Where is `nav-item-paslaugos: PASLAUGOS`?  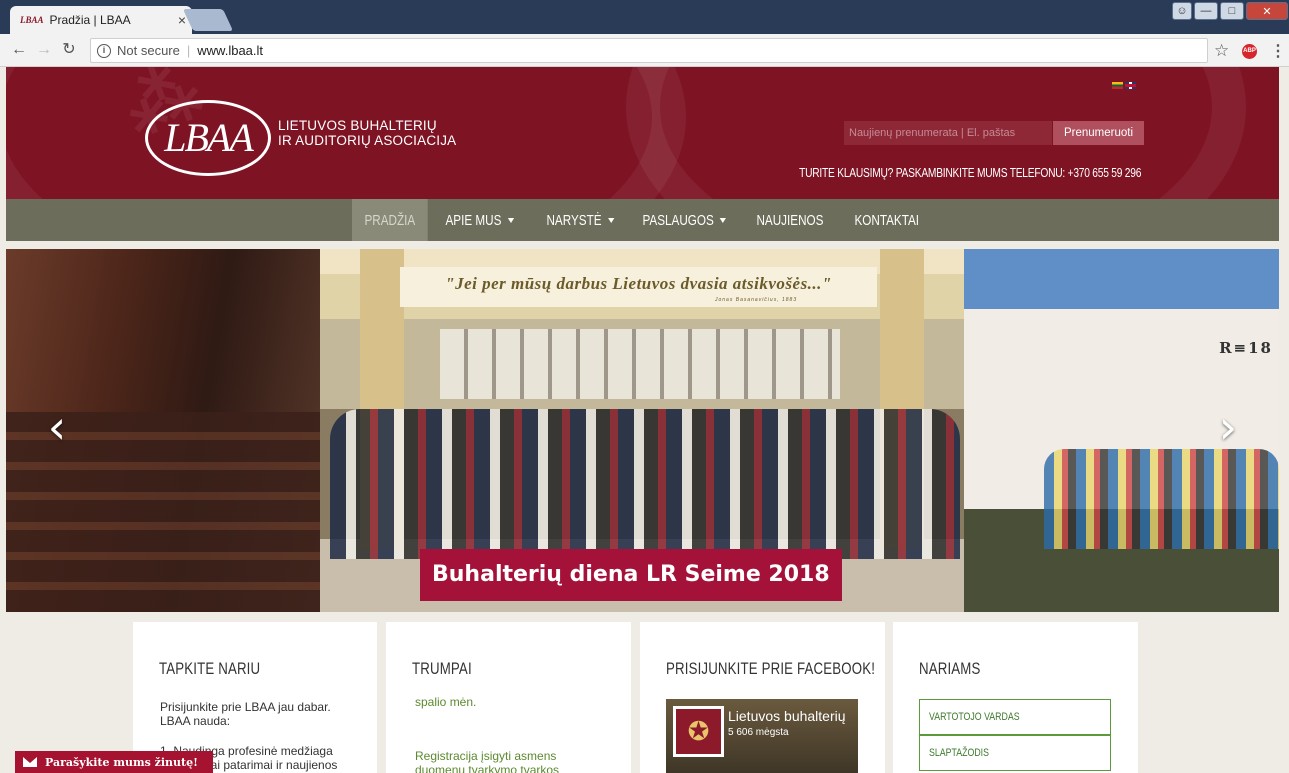 nav-item-paslaugos: PASLAUGOS is located at coordinates (684, 220).